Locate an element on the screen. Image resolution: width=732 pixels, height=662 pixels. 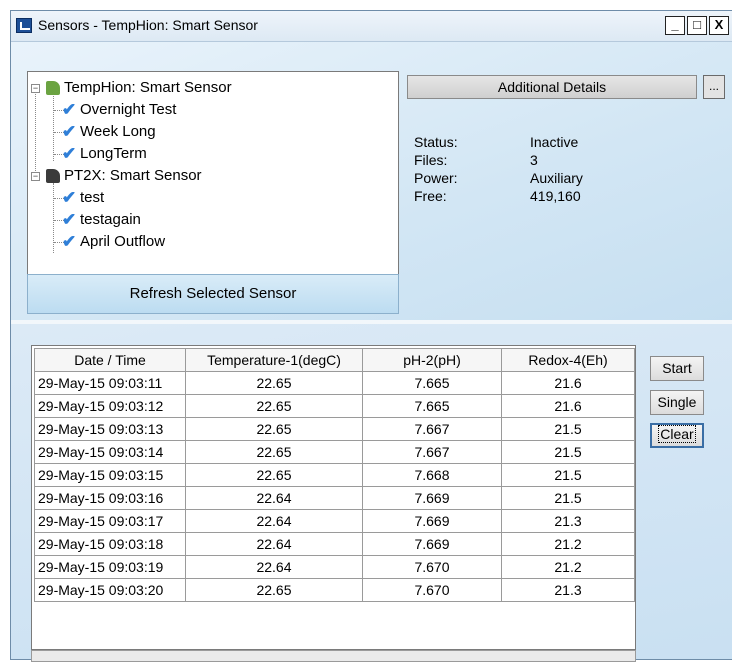
table-cell: 7.668 is located at coordinates (432, 475).